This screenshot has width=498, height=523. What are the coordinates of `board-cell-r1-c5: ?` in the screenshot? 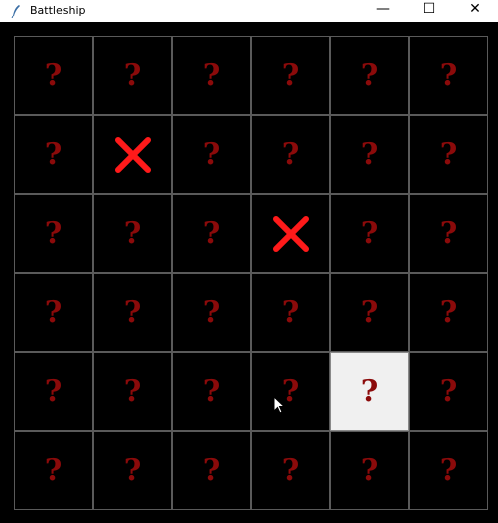 It's located at (369, 75).